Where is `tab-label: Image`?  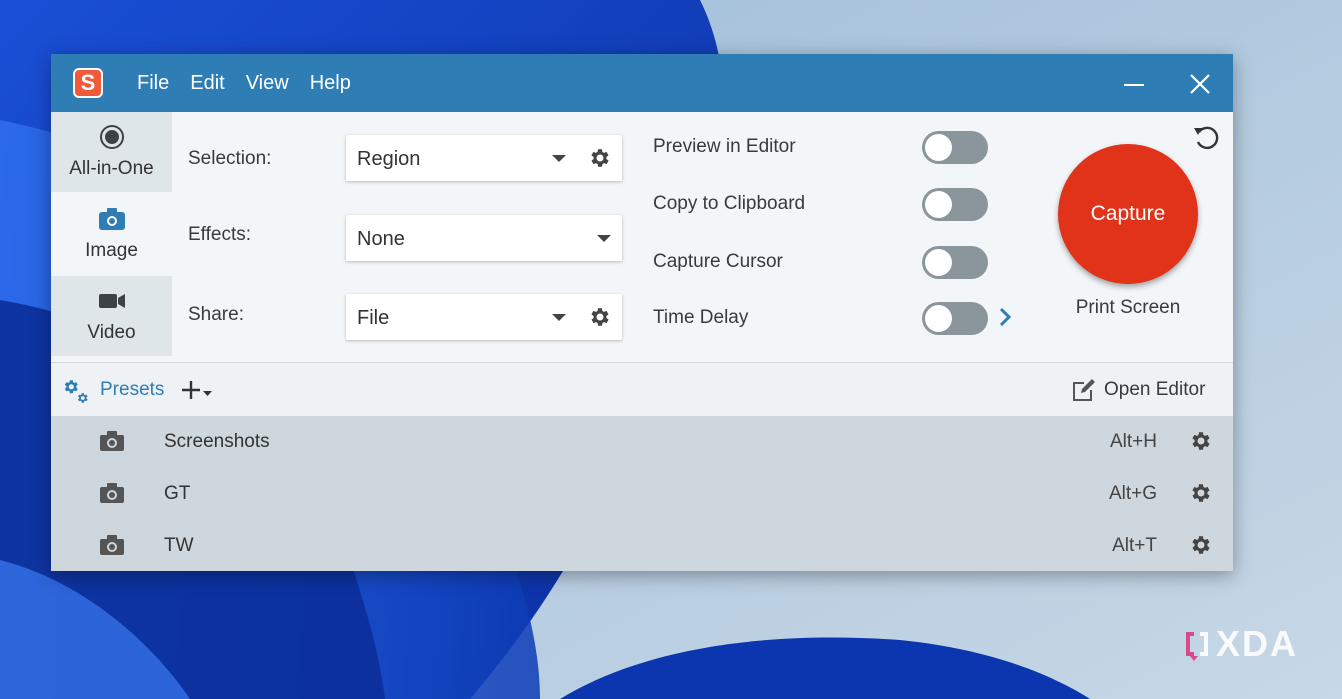 tab-label: Image is located at coordinates (111, 250).